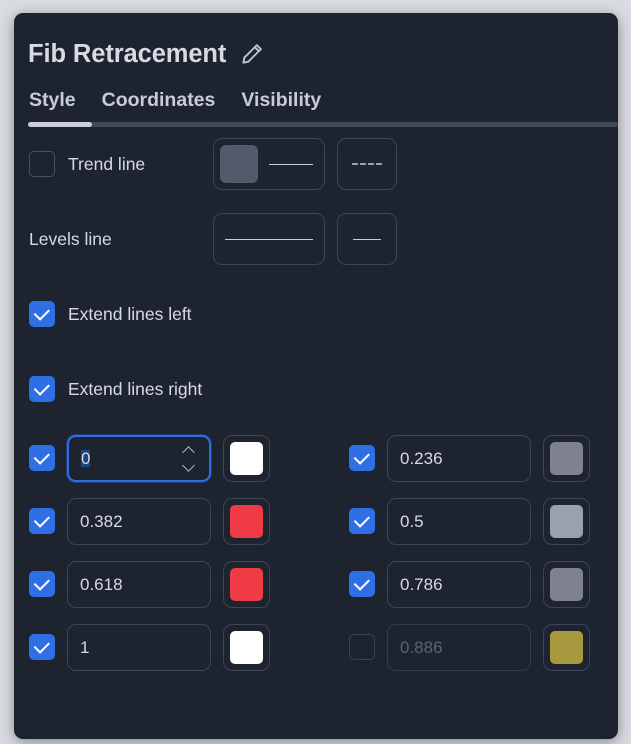 This screenshot has height=744, width=631. I want to click on fib-level-7-value: 0.886, so click(421, 647).